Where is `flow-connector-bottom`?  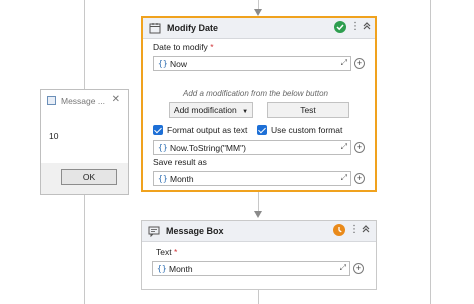
flow-connector-bottom is located at coordinates (258, 297).